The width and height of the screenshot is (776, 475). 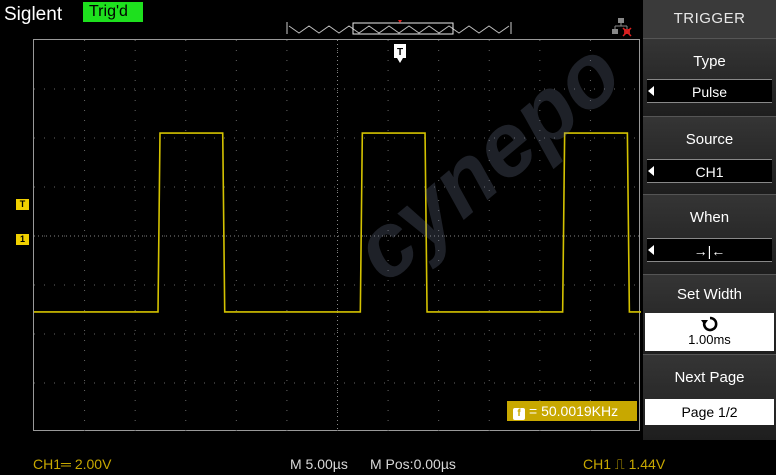 I want to click on menu-item-next-page-value: Page 1/2, so click(x=709, y=412).